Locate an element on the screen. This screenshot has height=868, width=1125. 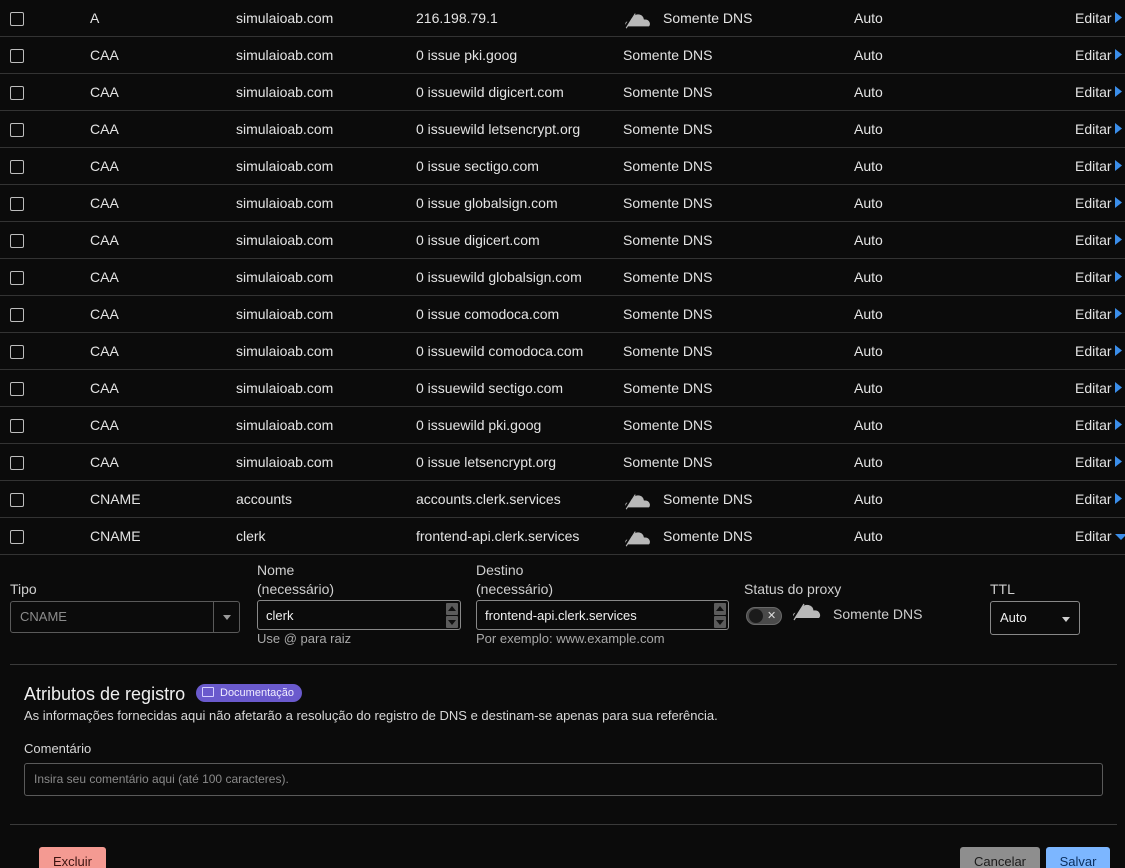
record-type: A is located at coordinates (95, 18).